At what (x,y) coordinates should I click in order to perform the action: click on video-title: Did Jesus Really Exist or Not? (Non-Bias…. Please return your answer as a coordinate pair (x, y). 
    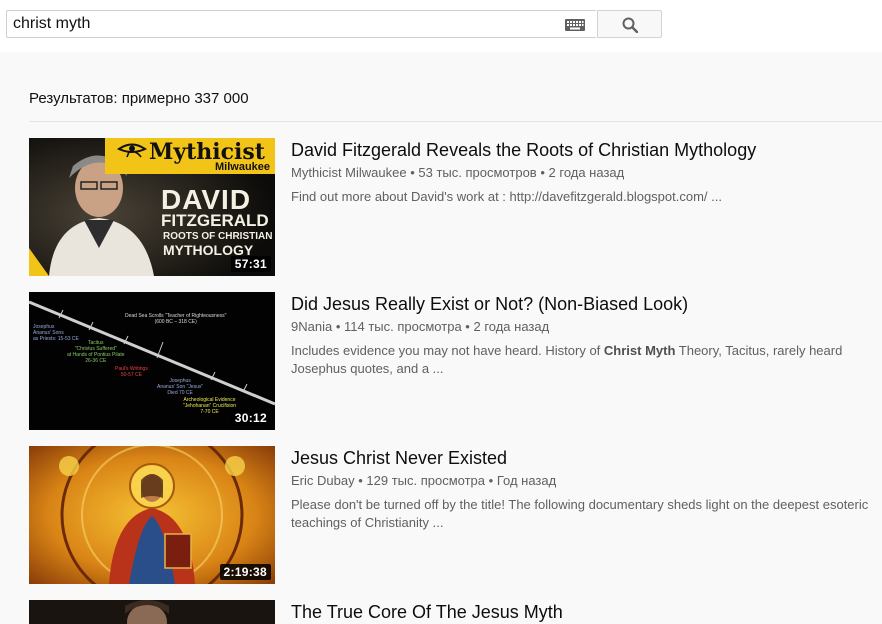
    Looking at the image, I should click on (489, 304).